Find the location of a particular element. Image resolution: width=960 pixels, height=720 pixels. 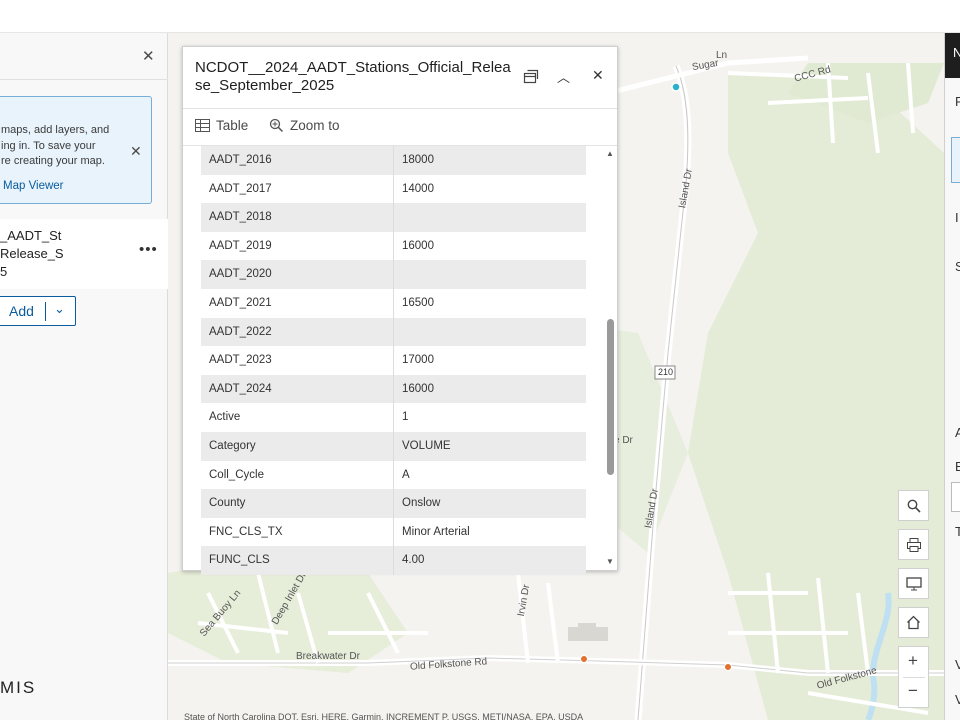

scroll-up-icon: ▲ is located at coordinates (610, 153).